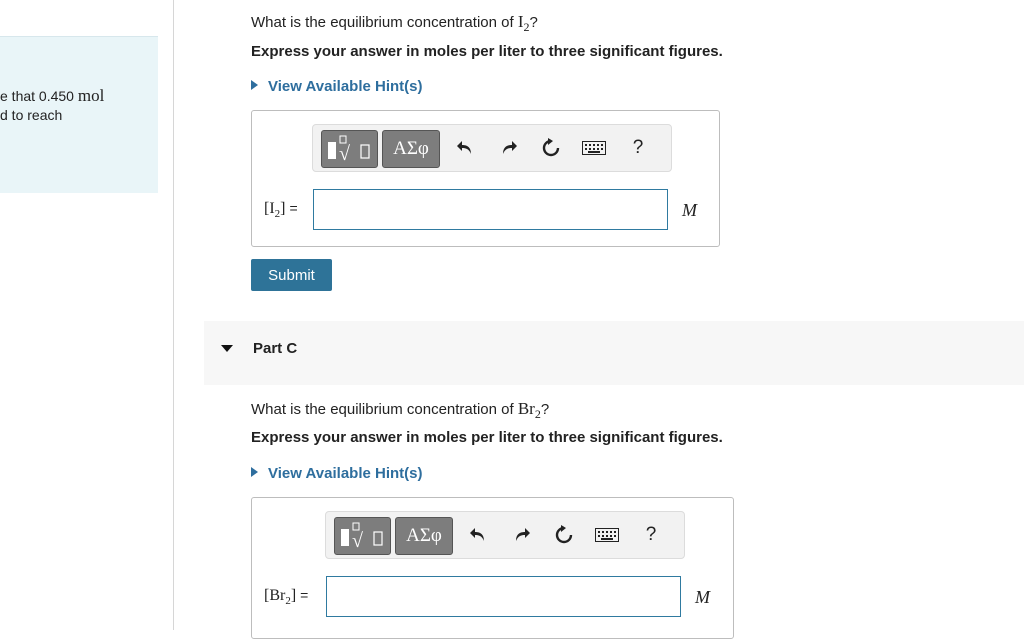  I want to click on part-c-answer-box: √ ΑΣφ ? [Br2] = M, so click(492, 568).